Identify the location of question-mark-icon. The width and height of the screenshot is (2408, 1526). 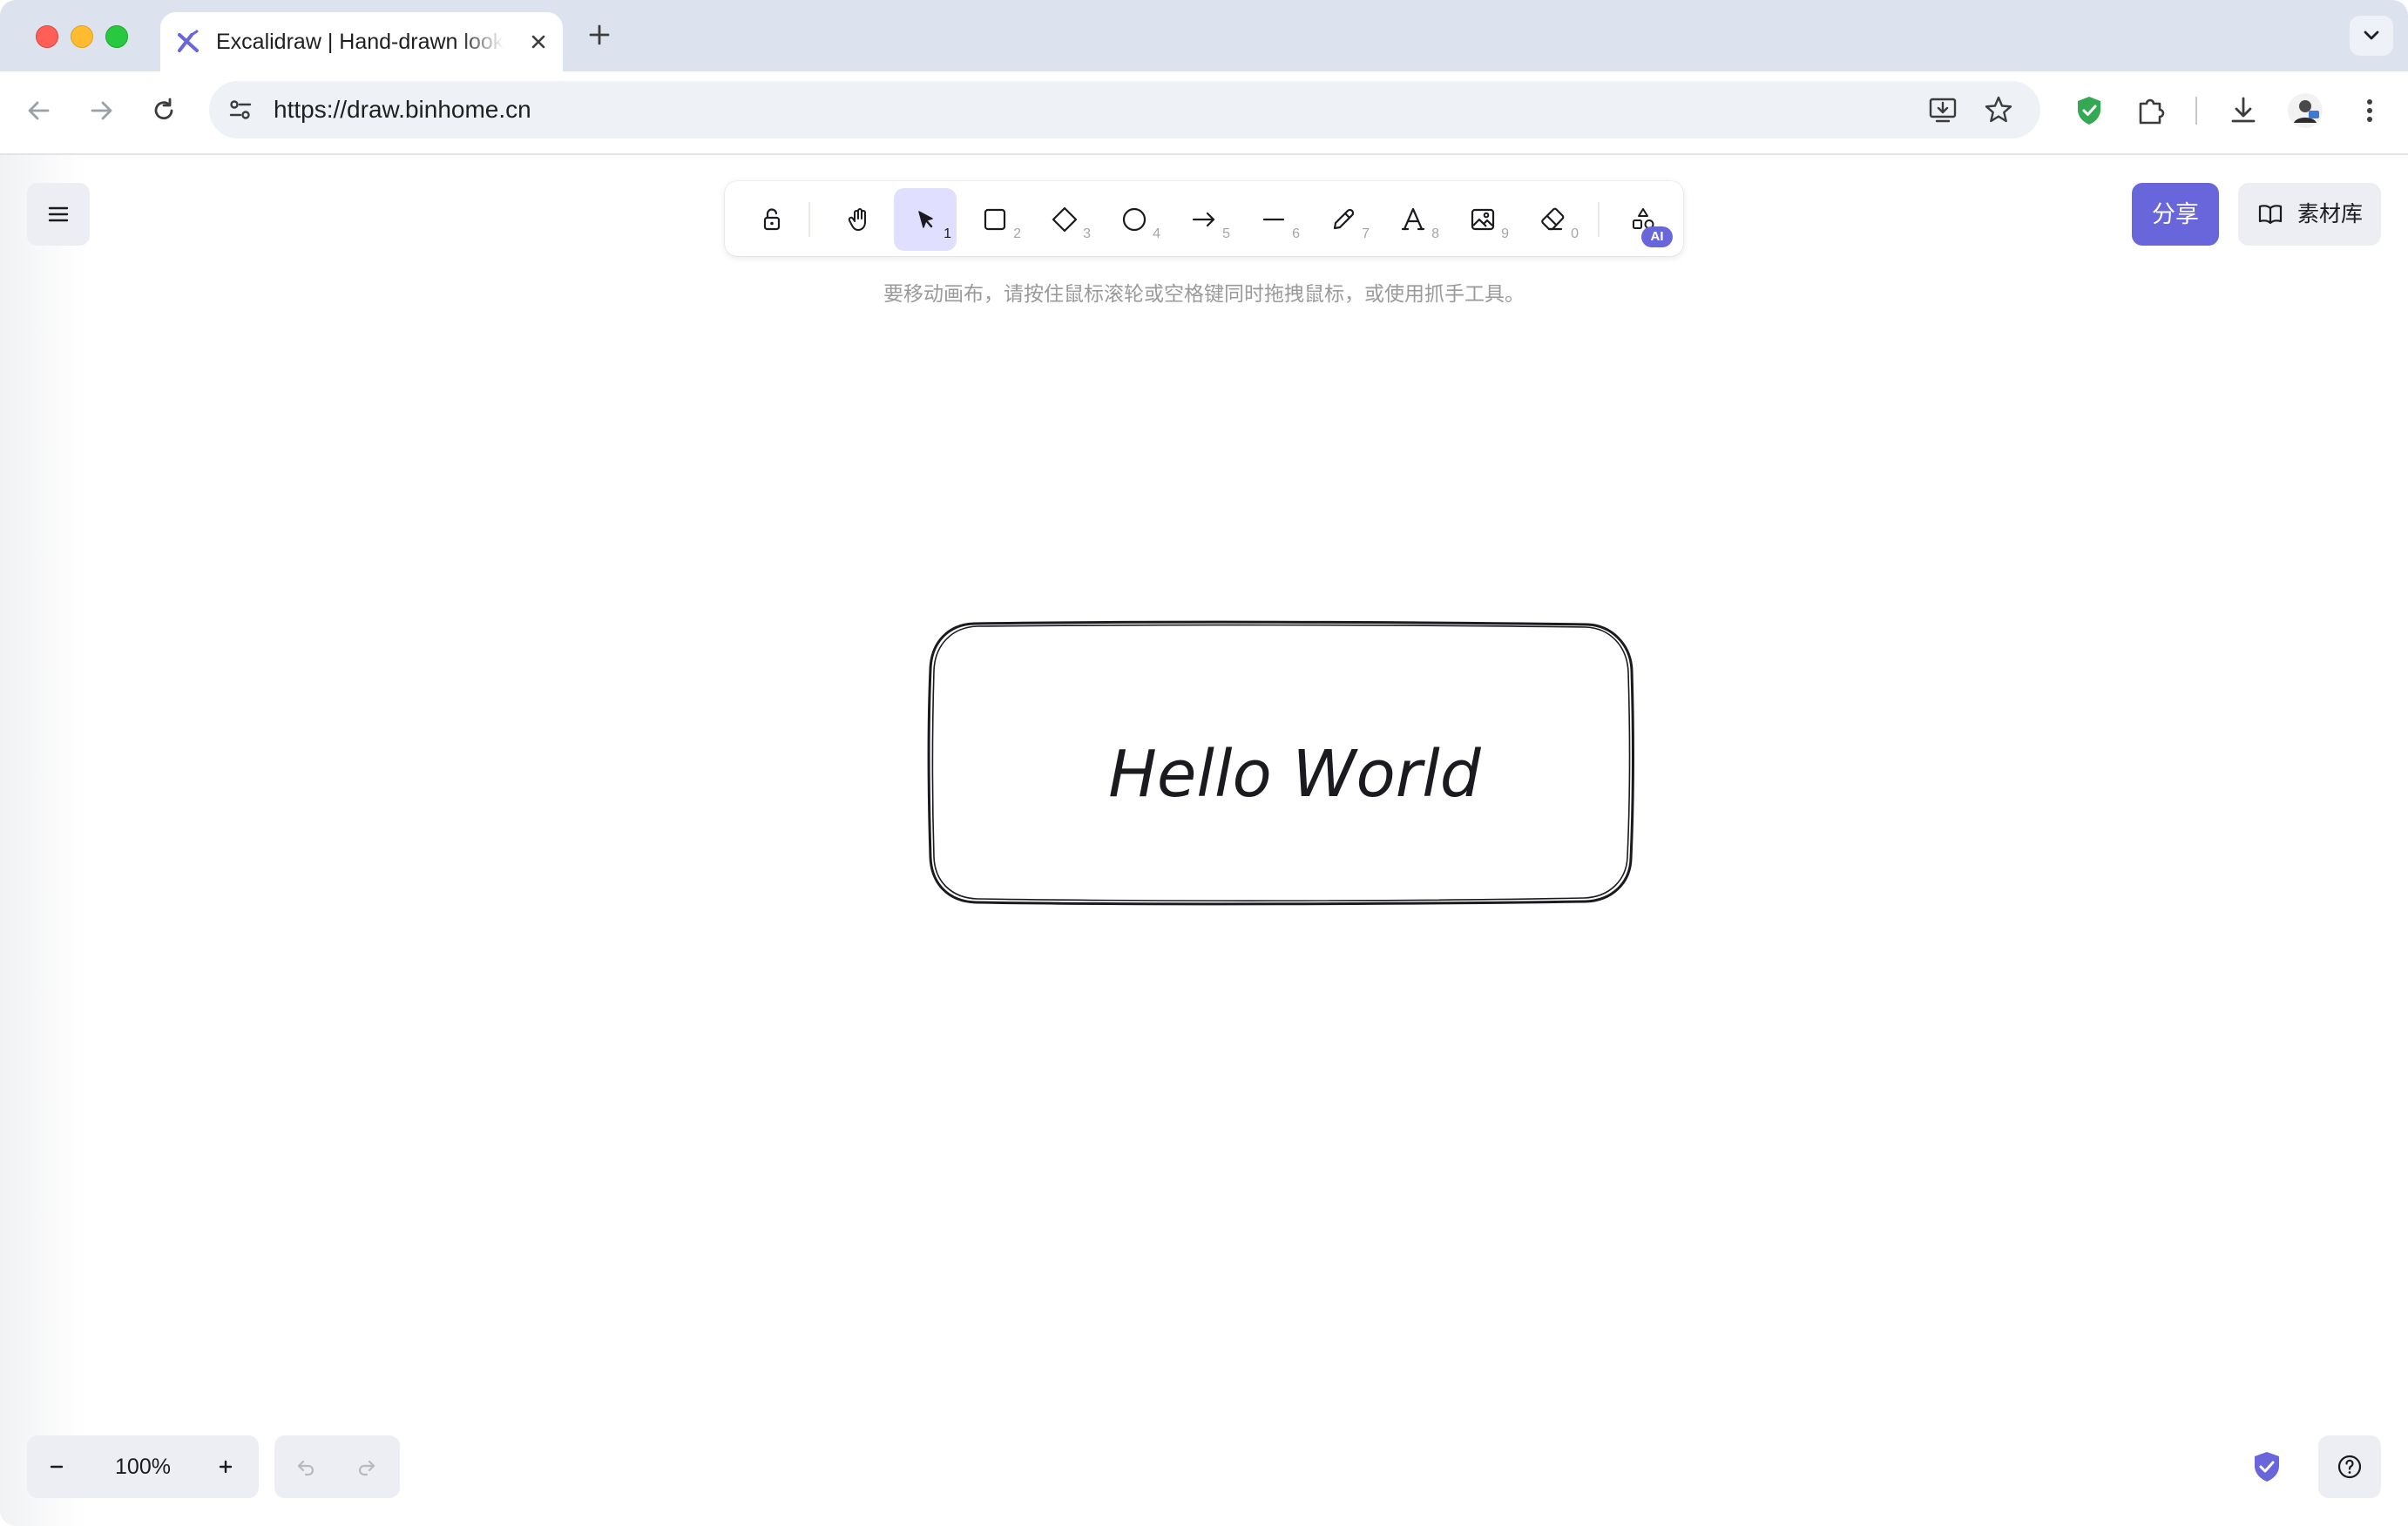
(2349, 1467).